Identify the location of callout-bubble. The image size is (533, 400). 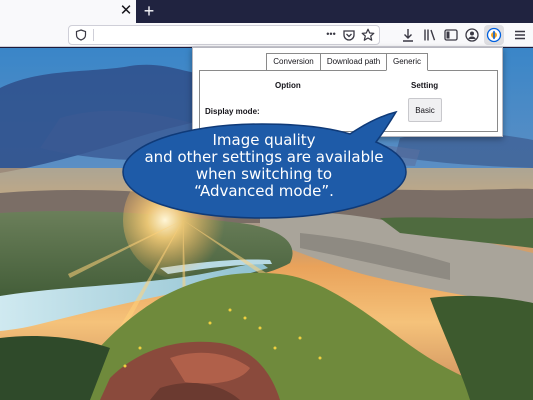
(264, 164).